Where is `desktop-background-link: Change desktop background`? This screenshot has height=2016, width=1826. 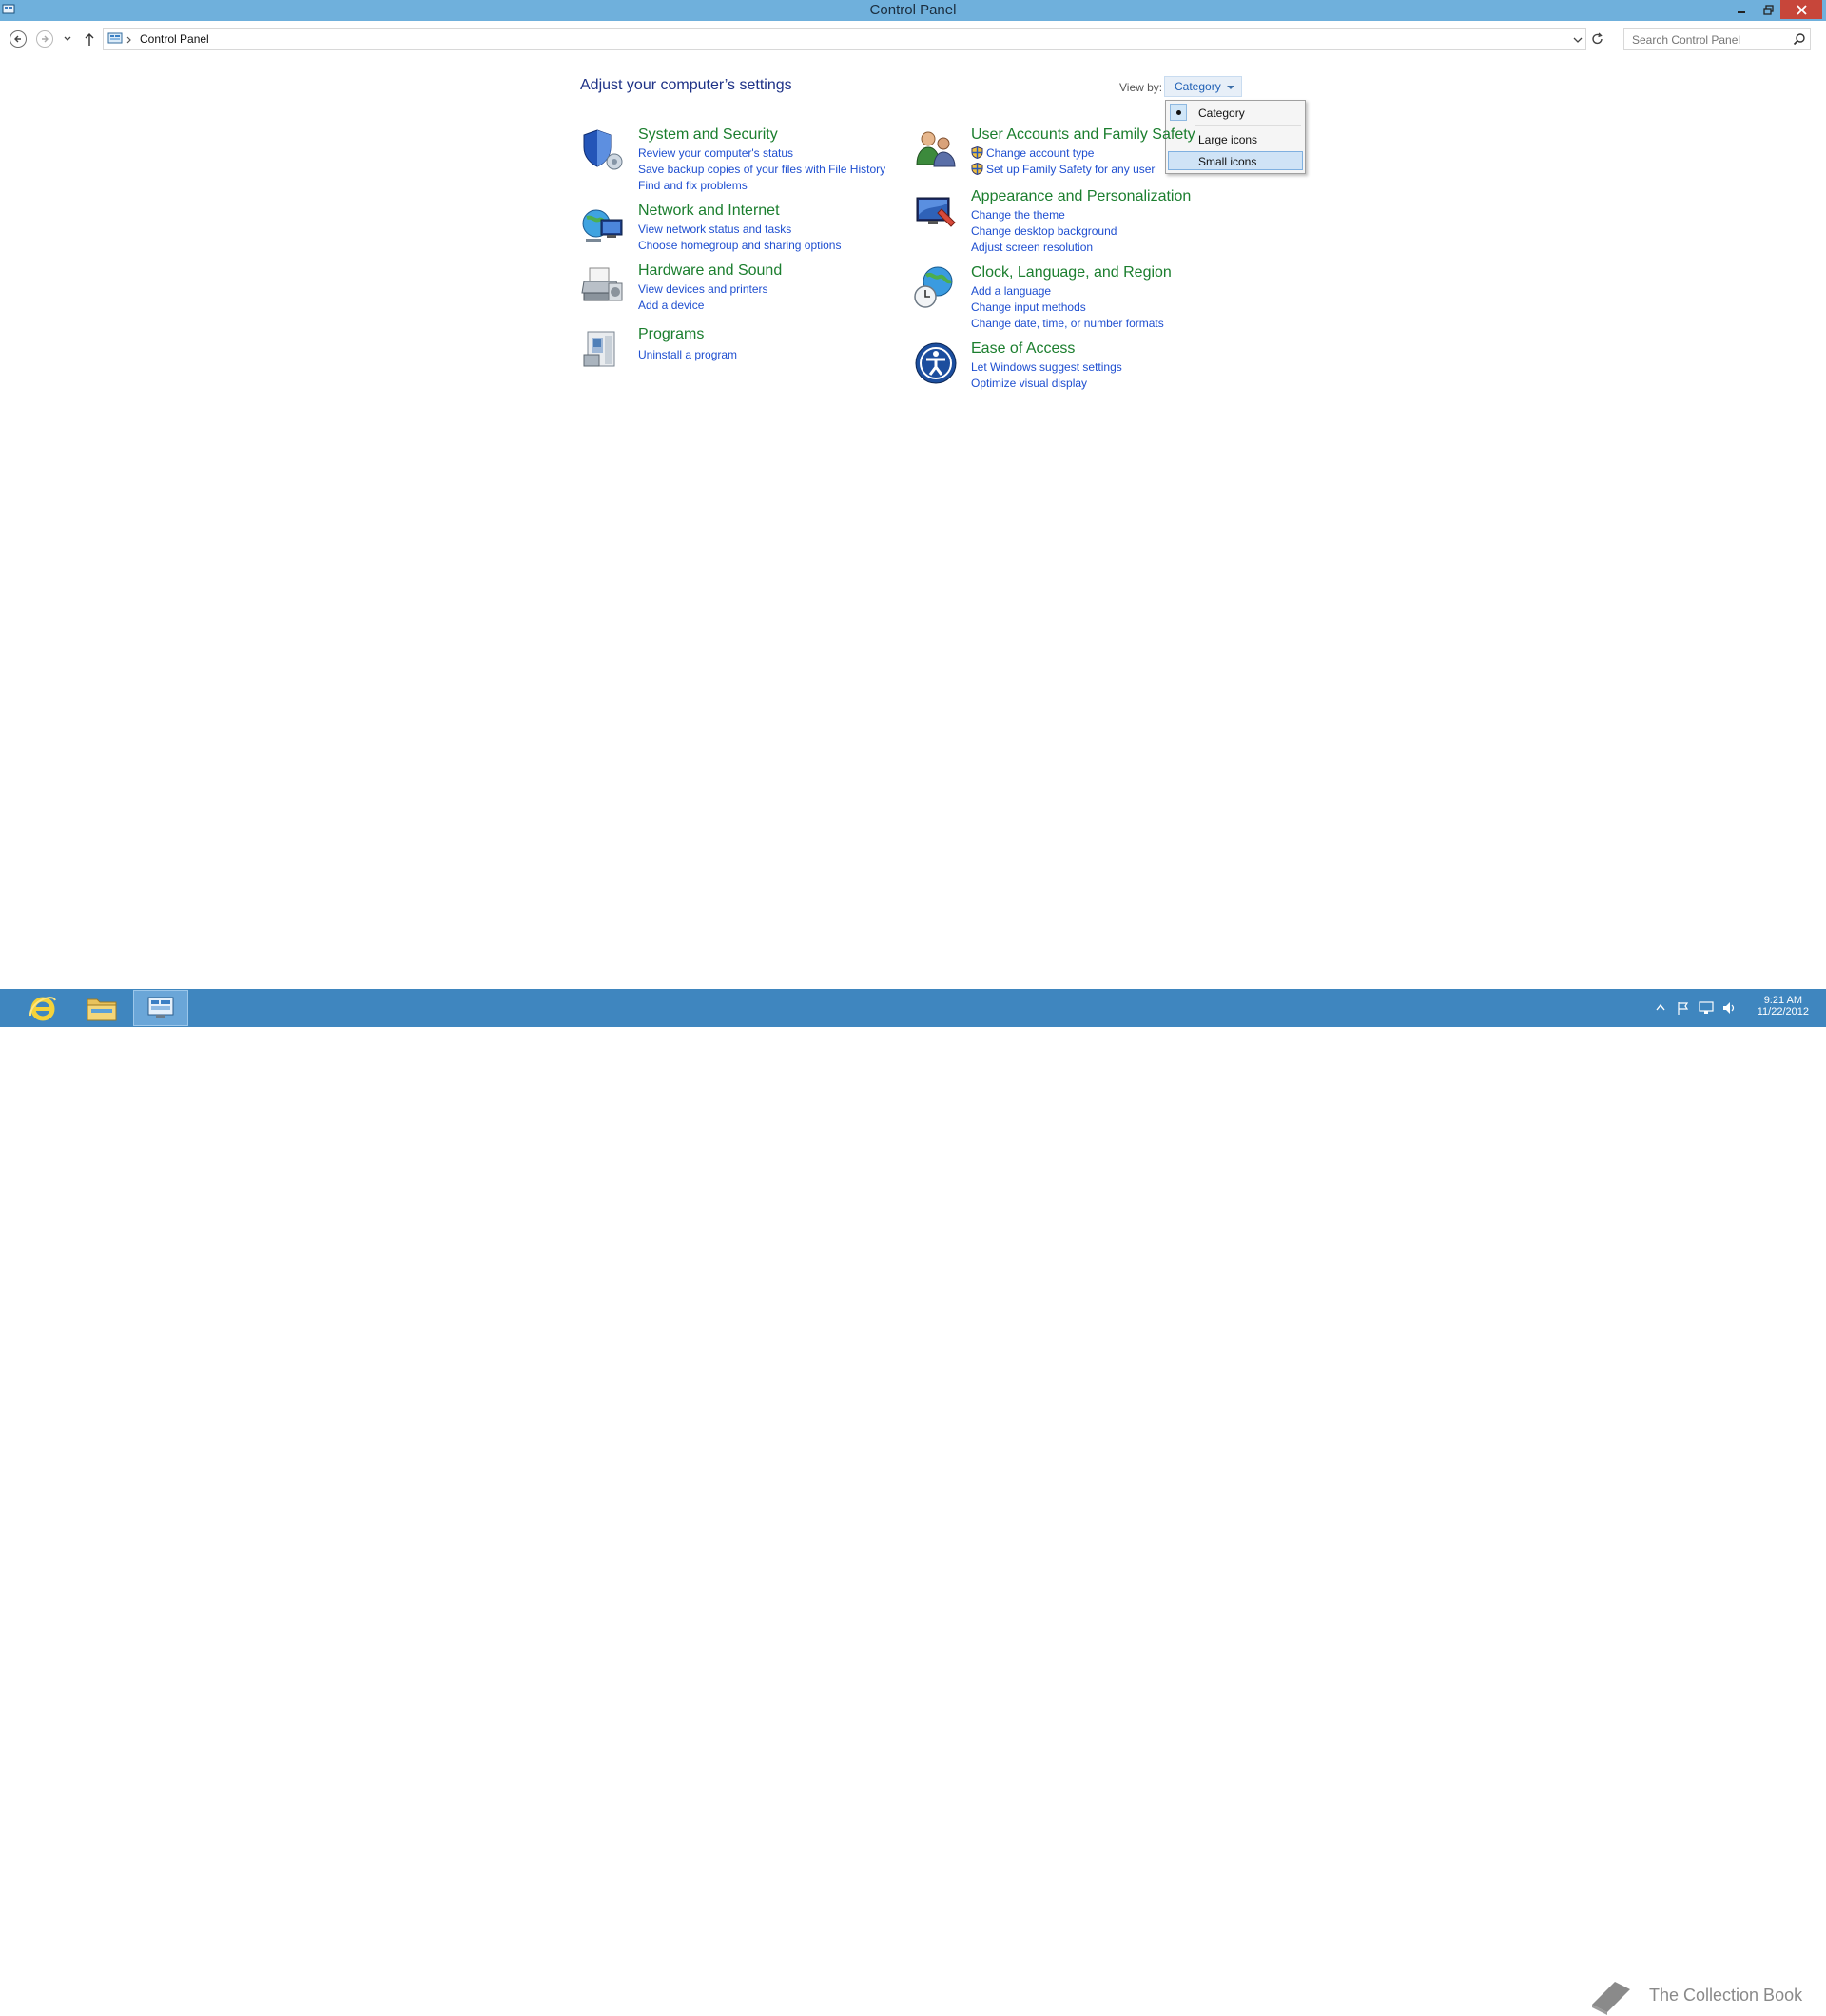
desktop-background-link: Change desktop background is located at coordinates (1044, 232).